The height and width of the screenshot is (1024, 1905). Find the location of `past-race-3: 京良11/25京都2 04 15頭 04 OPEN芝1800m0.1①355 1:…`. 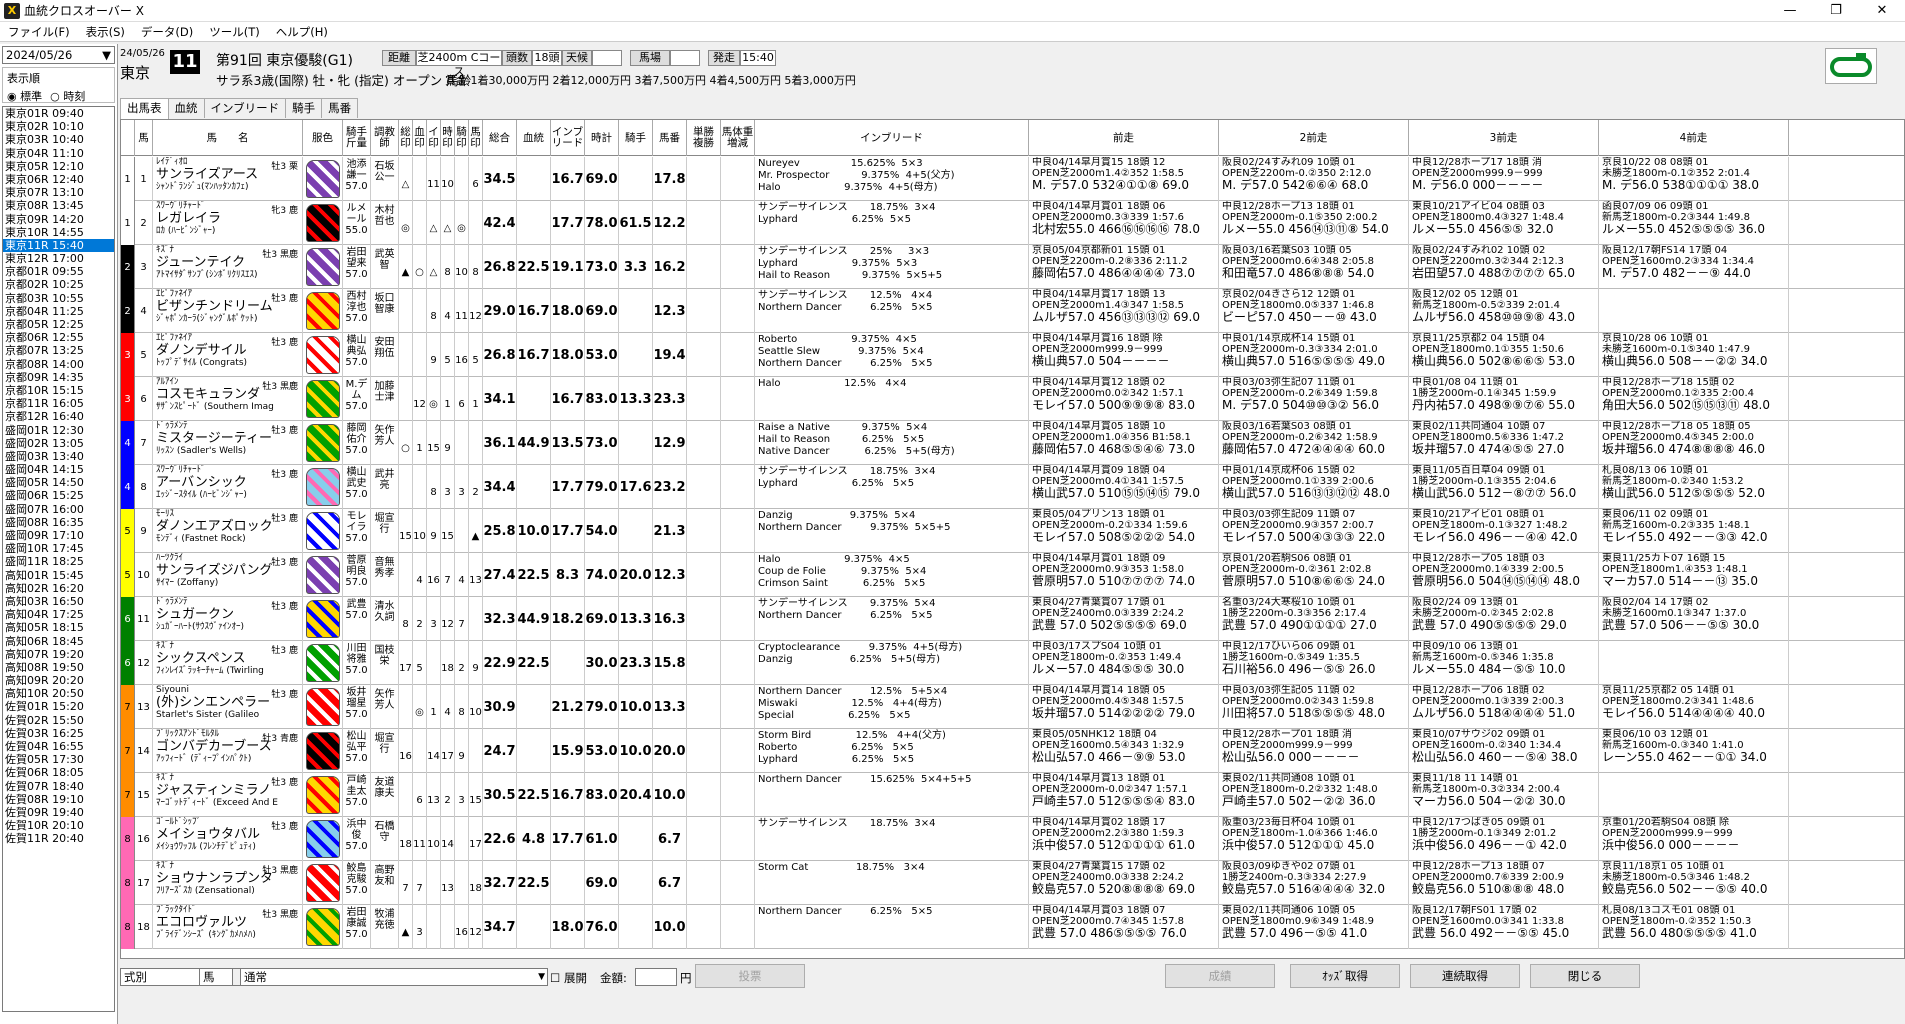

past-race-3: 京良11/25京都2 04 15頭 04 OPEN芝1800m0.1①355 1:… is located at coordinates (1504, 355).